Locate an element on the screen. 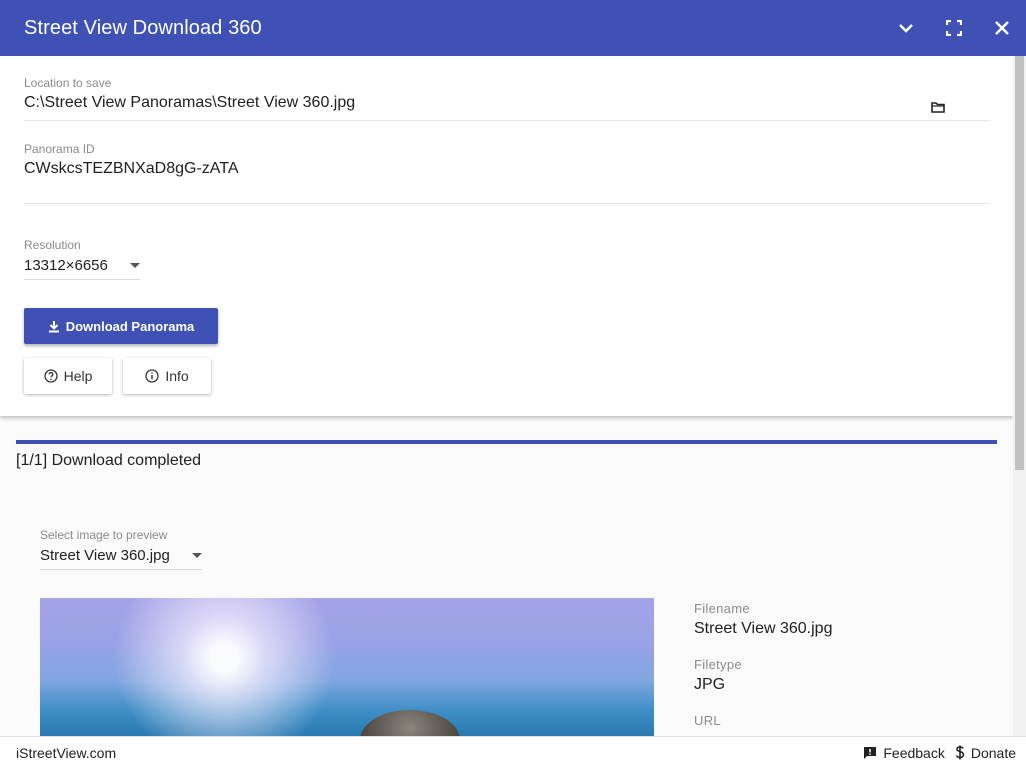  close-icon is located at coordinates (1002, 28).